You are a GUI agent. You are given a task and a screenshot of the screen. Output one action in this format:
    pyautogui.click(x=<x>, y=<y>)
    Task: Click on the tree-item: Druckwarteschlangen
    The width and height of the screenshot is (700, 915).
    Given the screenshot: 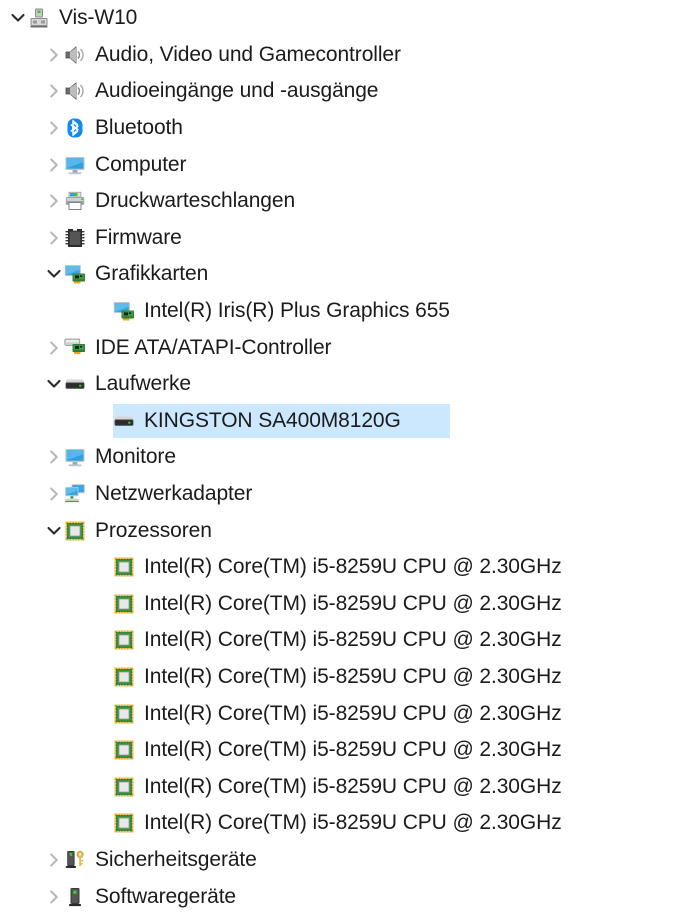 What is the action you would take?
    pyautogui.click(x=350, y=201)
    